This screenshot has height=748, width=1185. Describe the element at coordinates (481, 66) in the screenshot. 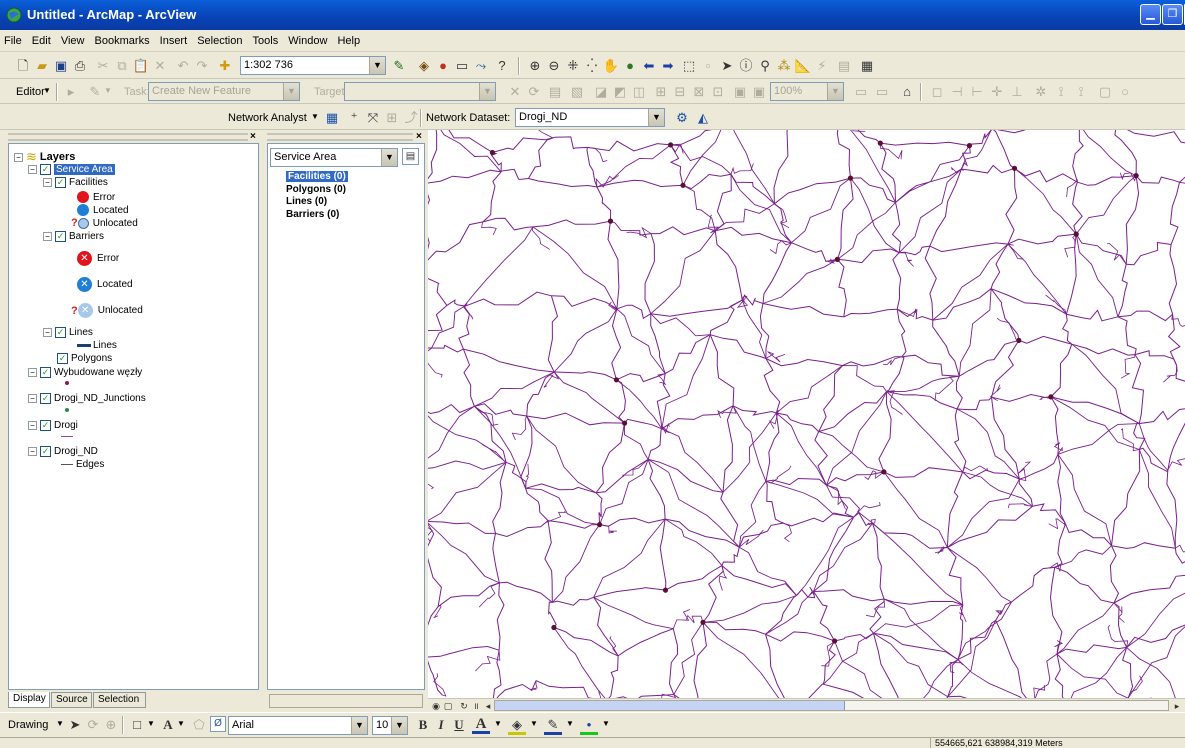

I see `model-builder-icon: ⤳` at that location.